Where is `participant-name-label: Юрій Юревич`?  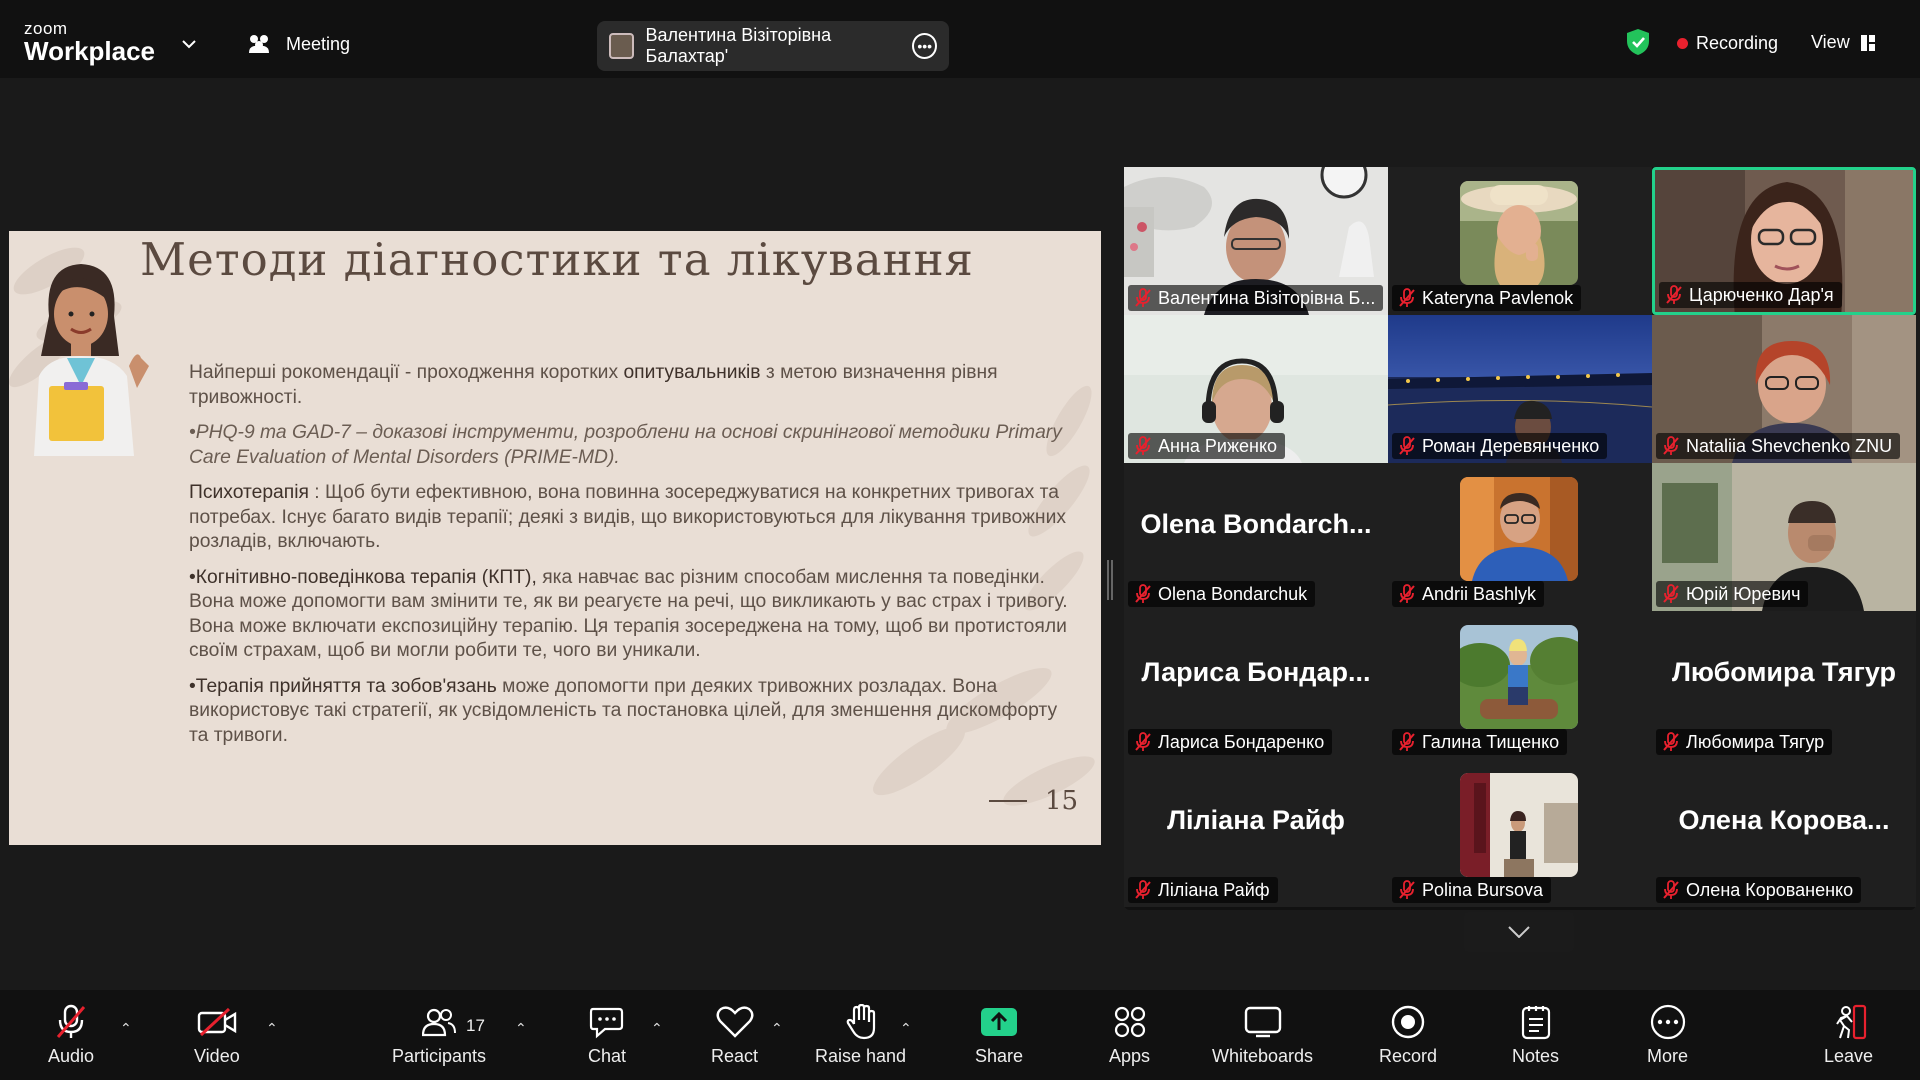
participant-name-label: Юрій Юревич is located at coordinates (1732, 594).